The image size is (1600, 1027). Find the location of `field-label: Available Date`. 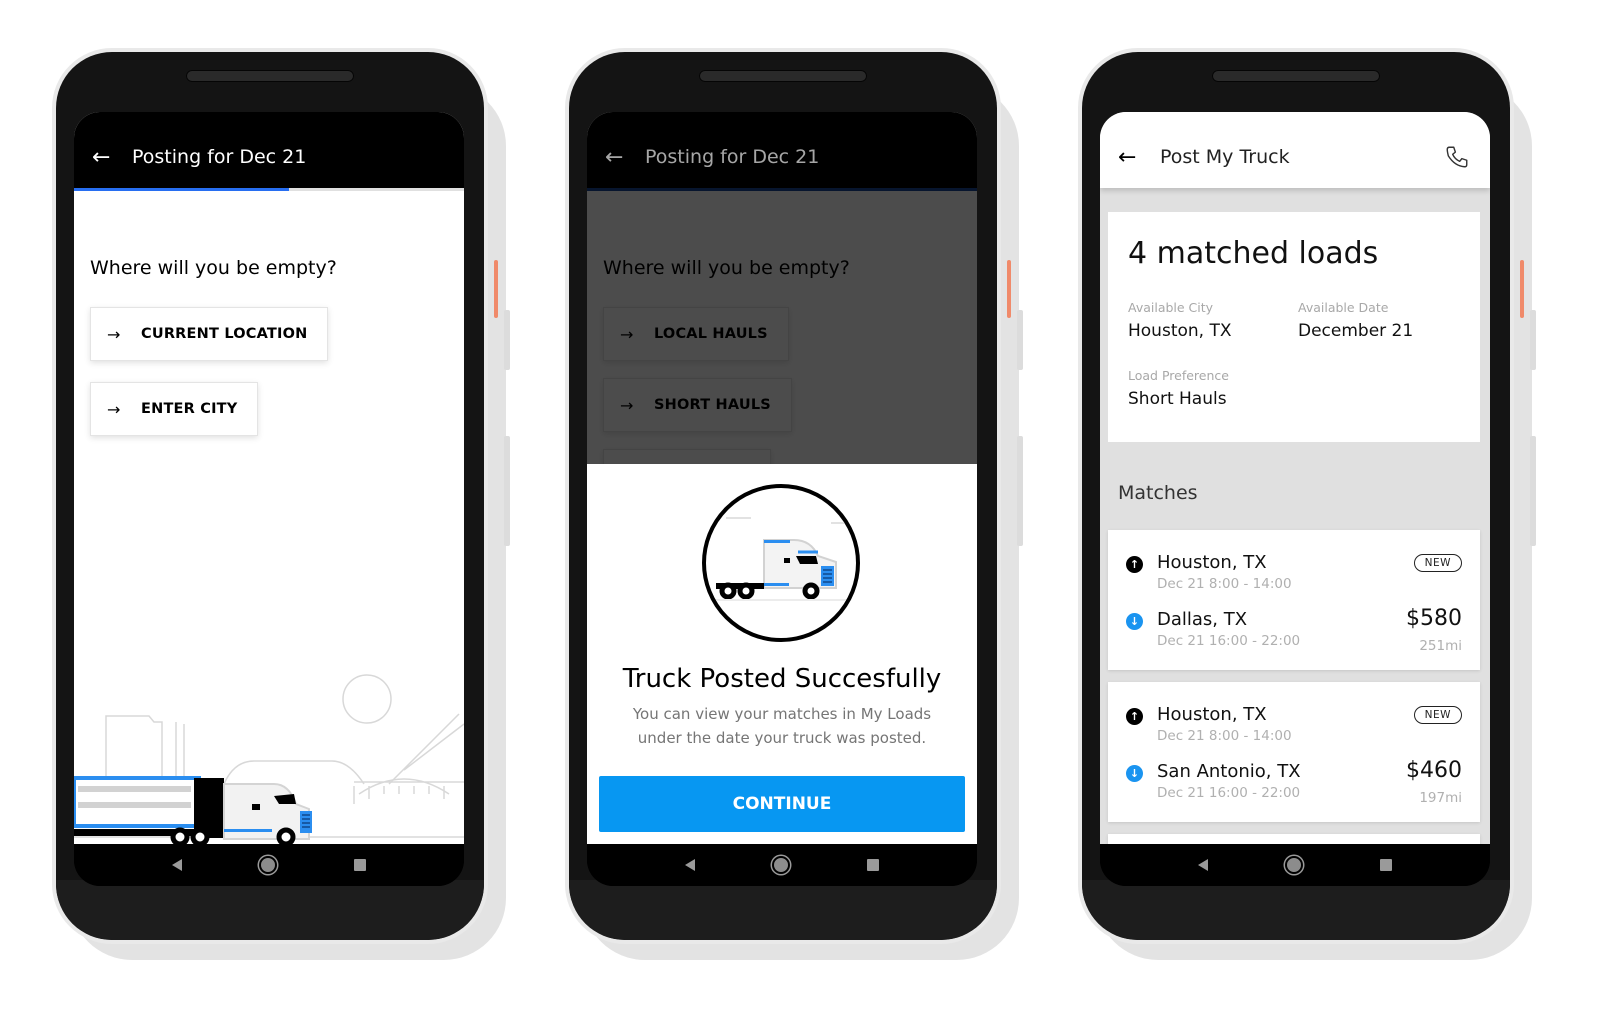

field-label: Available Date is located at coordinates (1343, 307).